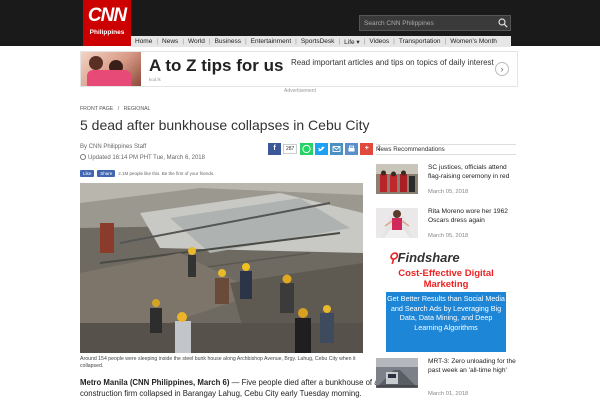 The width and height of the screenshot is (600, 400). Describe the element at coordinates (352, 42) in the screenshot. I see `nav-item-life: Life ▾` at that location.